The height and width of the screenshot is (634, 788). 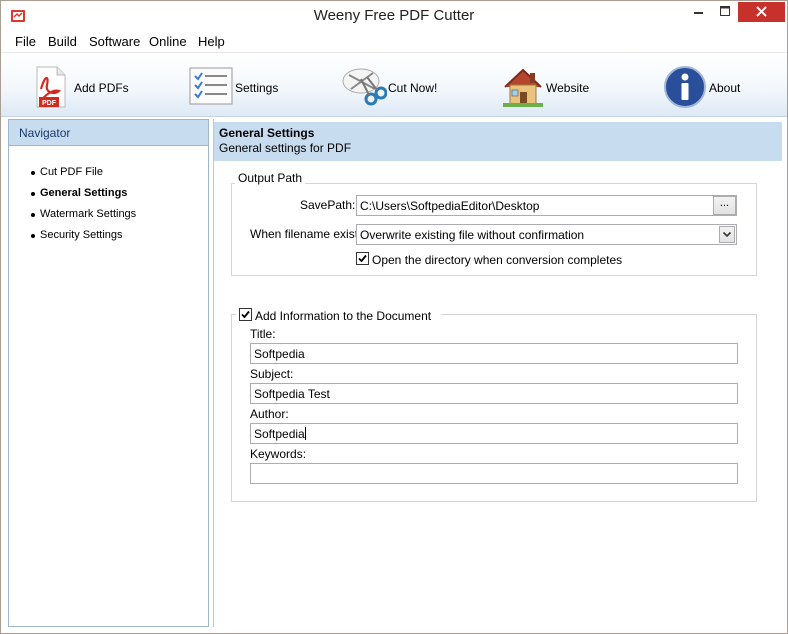 What do you see at coordinates (413, 88) in the screenshot?
I see `cut-now-label: Cut Now!` at bounding box center [413, 88].